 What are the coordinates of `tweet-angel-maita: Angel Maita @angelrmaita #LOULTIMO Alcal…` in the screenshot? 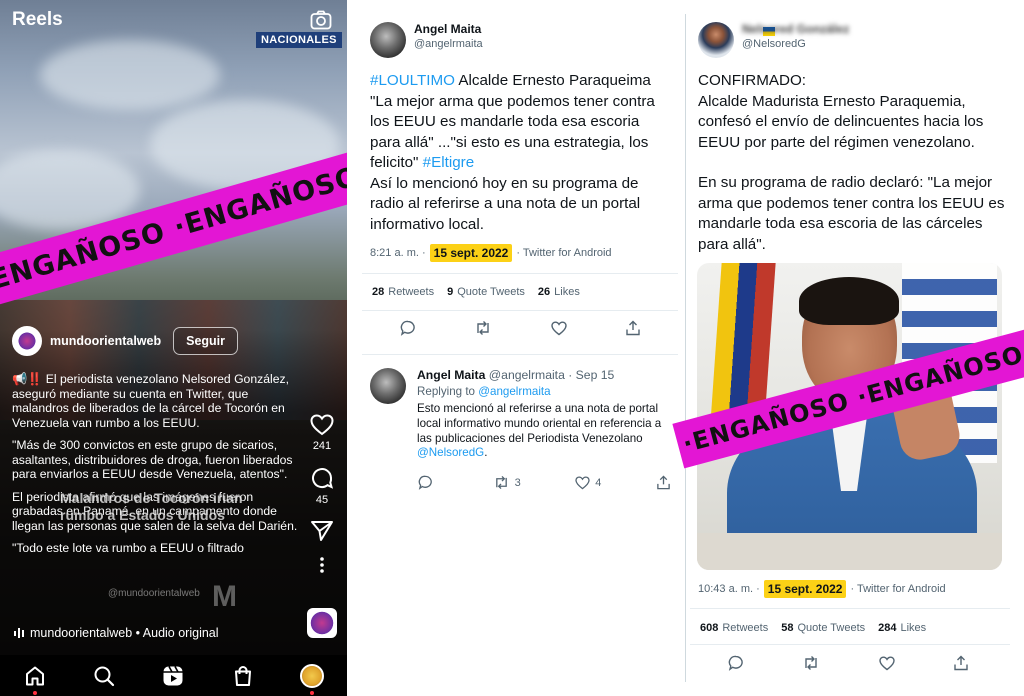 It's located at (520, 128).